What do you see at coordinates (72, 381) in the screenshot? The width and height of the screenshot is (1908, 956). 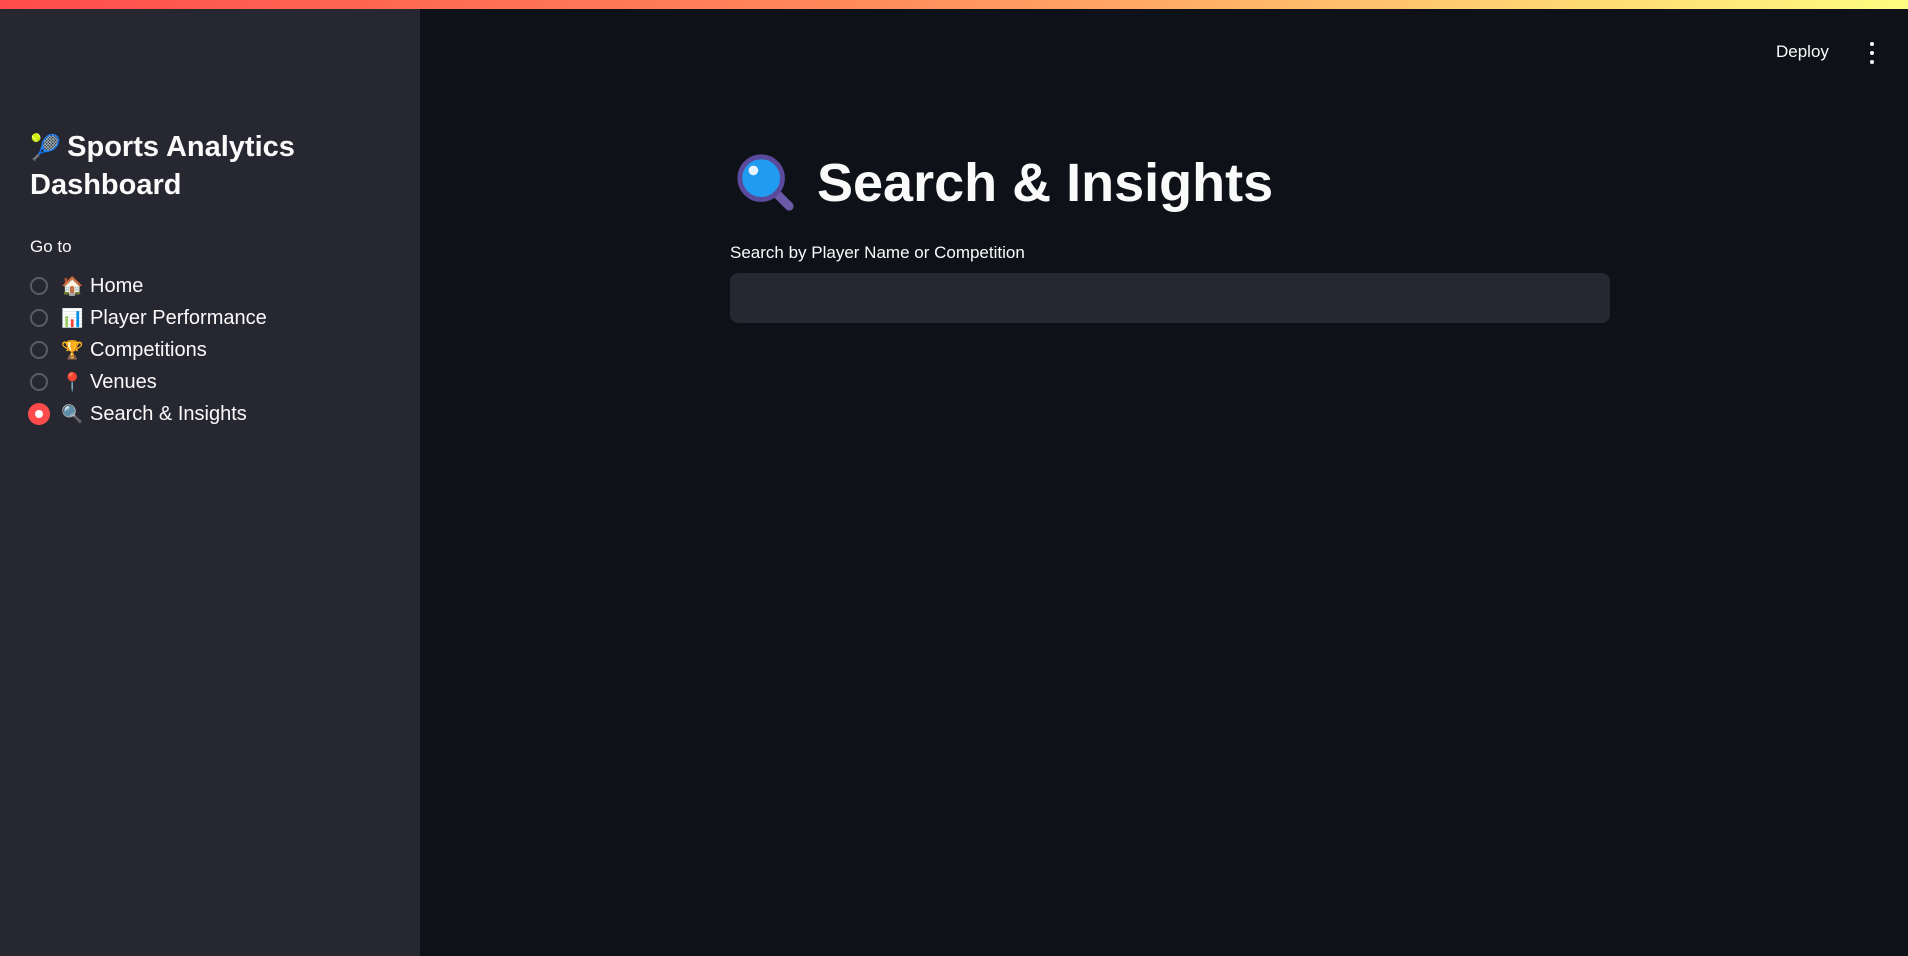 I see `pin-icon: 📍` at bounding box center [72, 381].